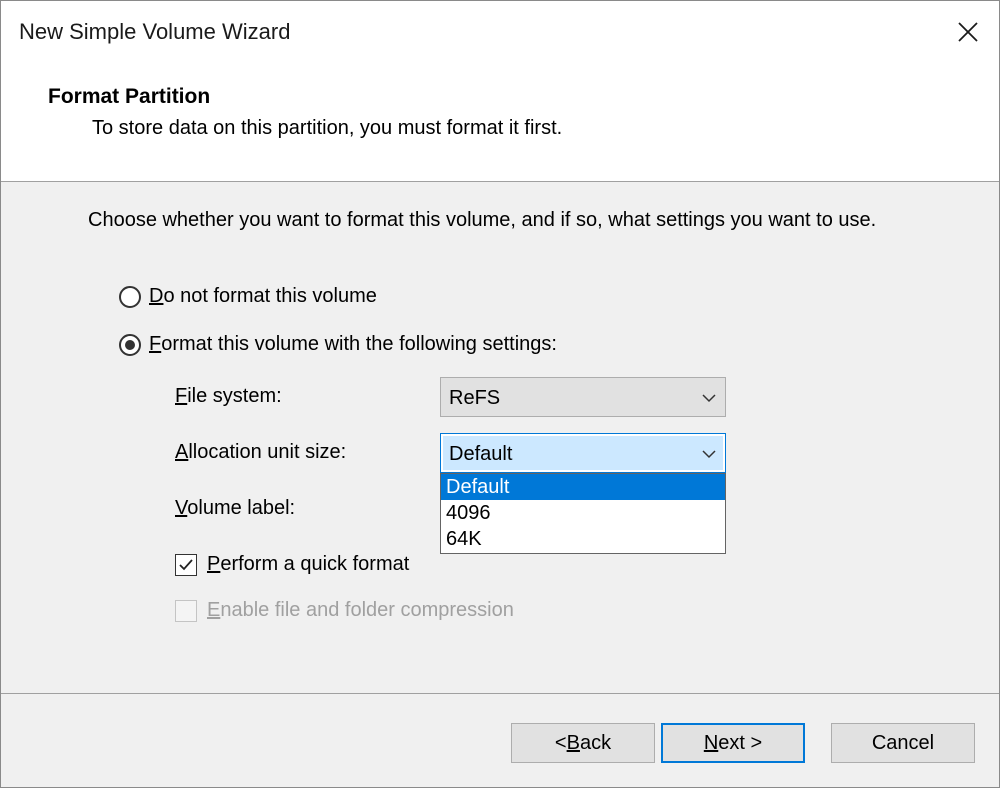 The height and width of the screenshot is (788, 1000). I want to click on allocation-unit-value: Default, so click(481, 454).